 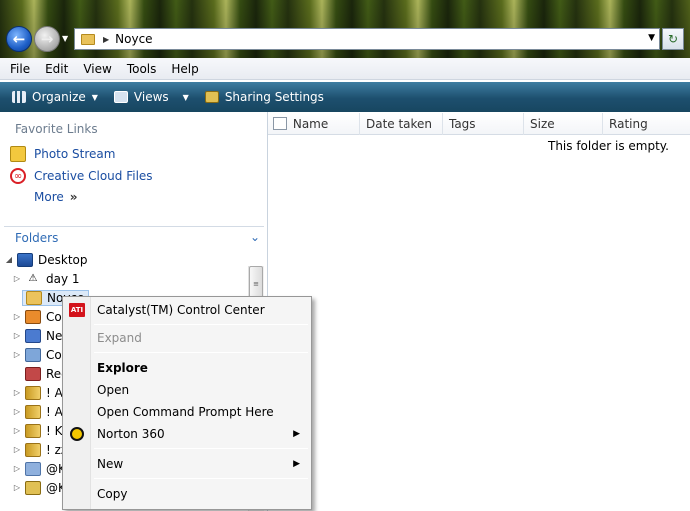 I want to click on column-label: Date taken, so click(x=399, y=123).